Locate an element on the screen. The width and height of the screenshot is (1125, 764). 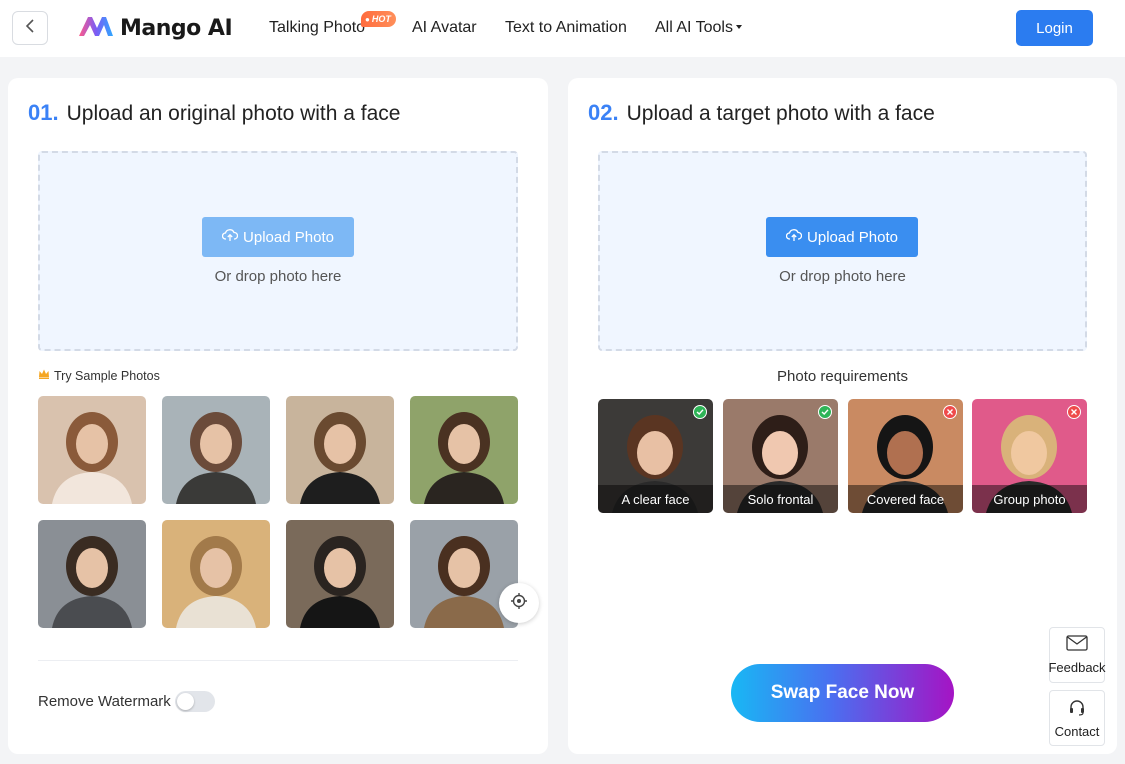
step-number: 01. is located at coordinates (43, 112).